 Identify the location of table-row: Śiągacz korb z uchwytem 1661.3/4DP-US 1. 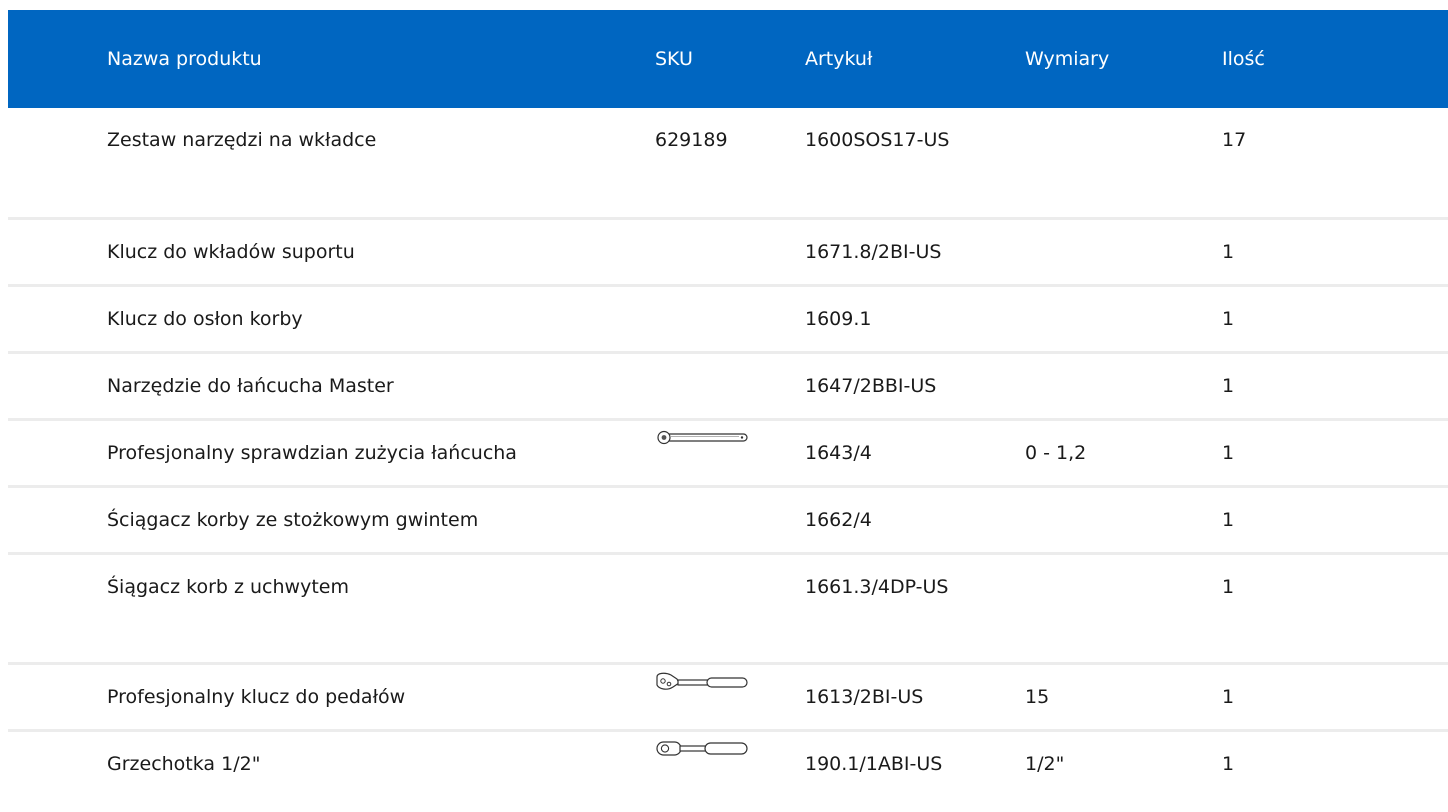
(728, 608).